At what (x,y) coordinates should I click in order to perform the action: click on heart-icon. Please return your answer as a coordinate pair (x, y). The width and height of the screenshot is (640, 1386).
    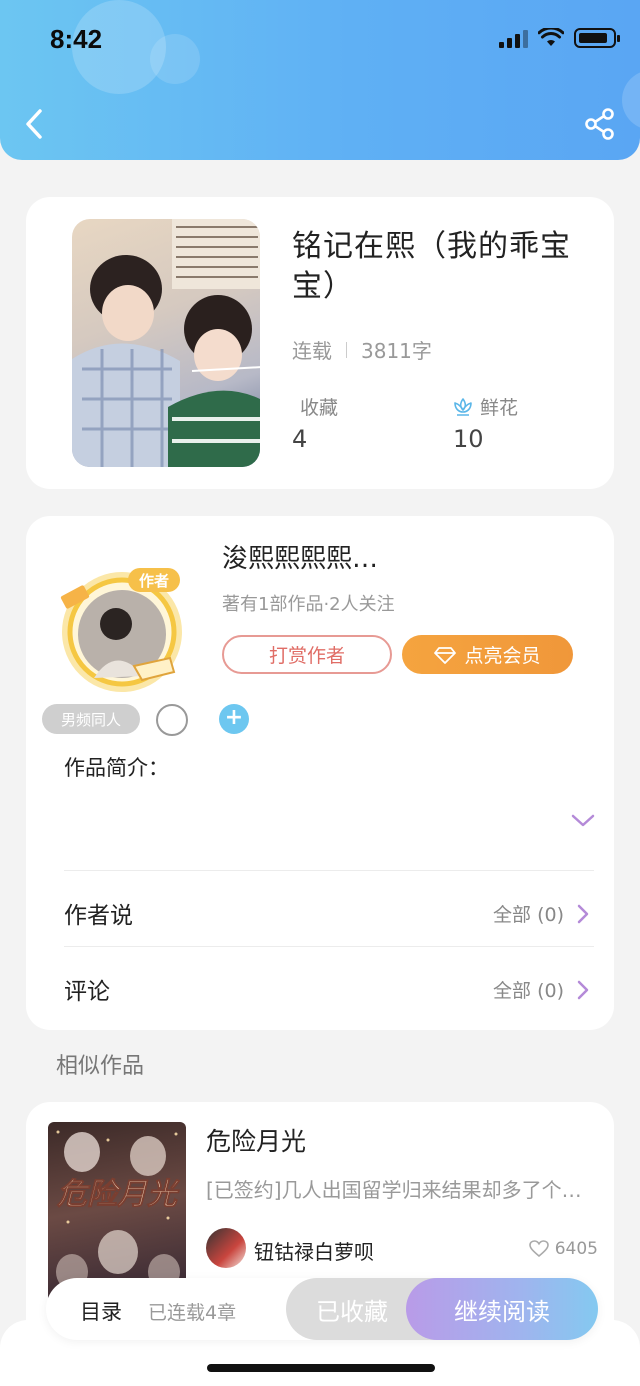
    Looking at the image, I should click on (538, 1249).